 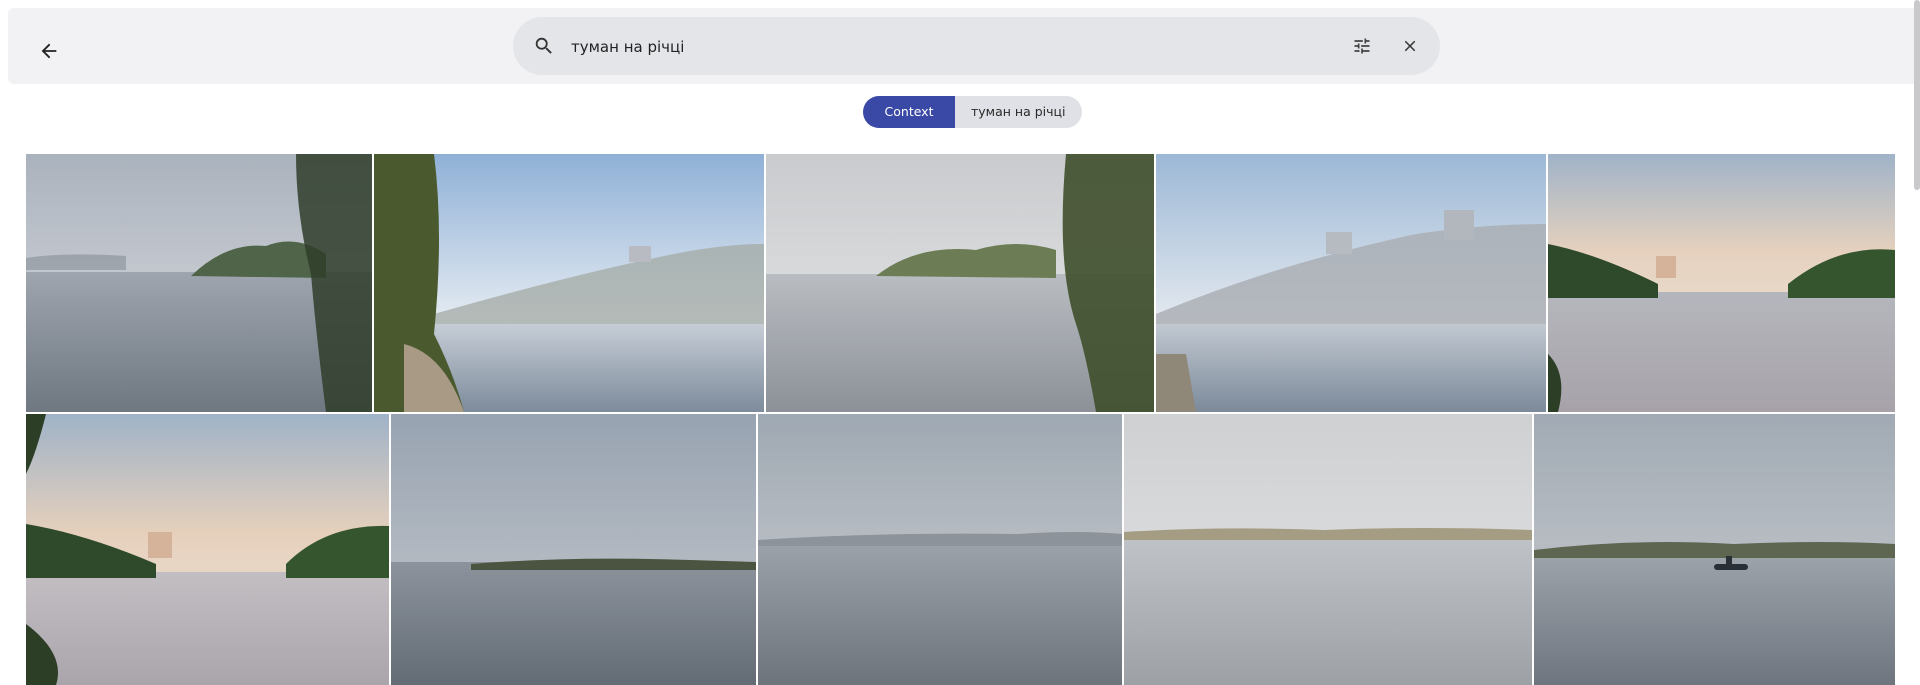 I want to click on chip-query: туман на річці, so click(x=1018, y=112).